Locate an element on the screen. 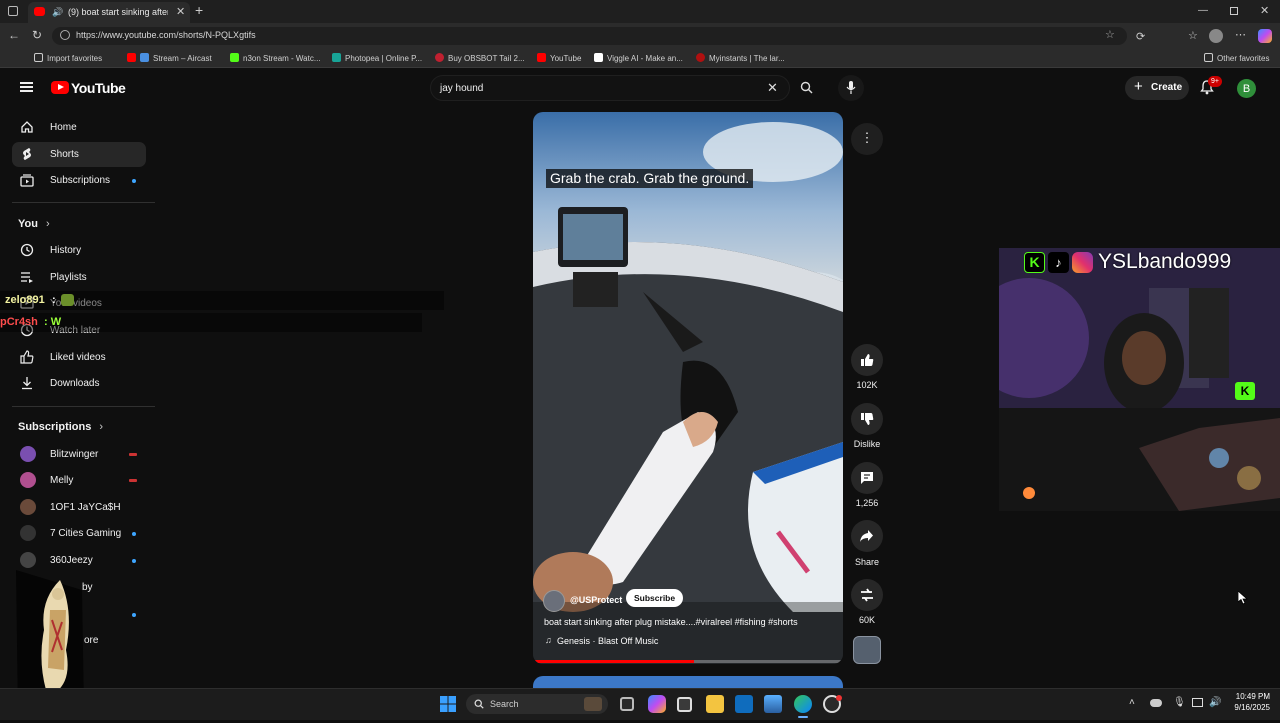 Image resolution: width=1280 pixels, height=723 pixels. favorite-star-icon: ☆ is located at coordinates (1110, 34).